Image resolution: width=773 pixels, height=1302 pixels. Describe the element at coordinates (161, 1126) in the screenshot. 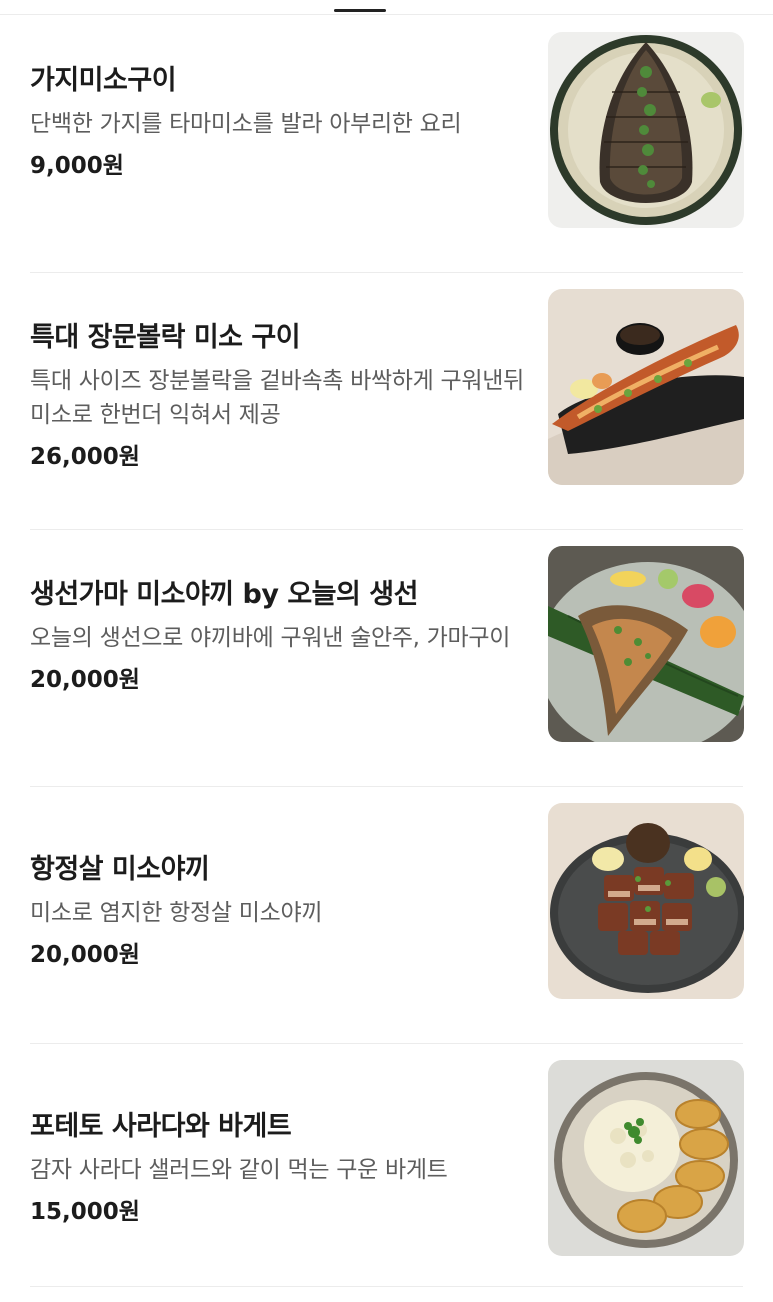

I see `menu-item-name: 포테토 사라다와 바게트` at that location.